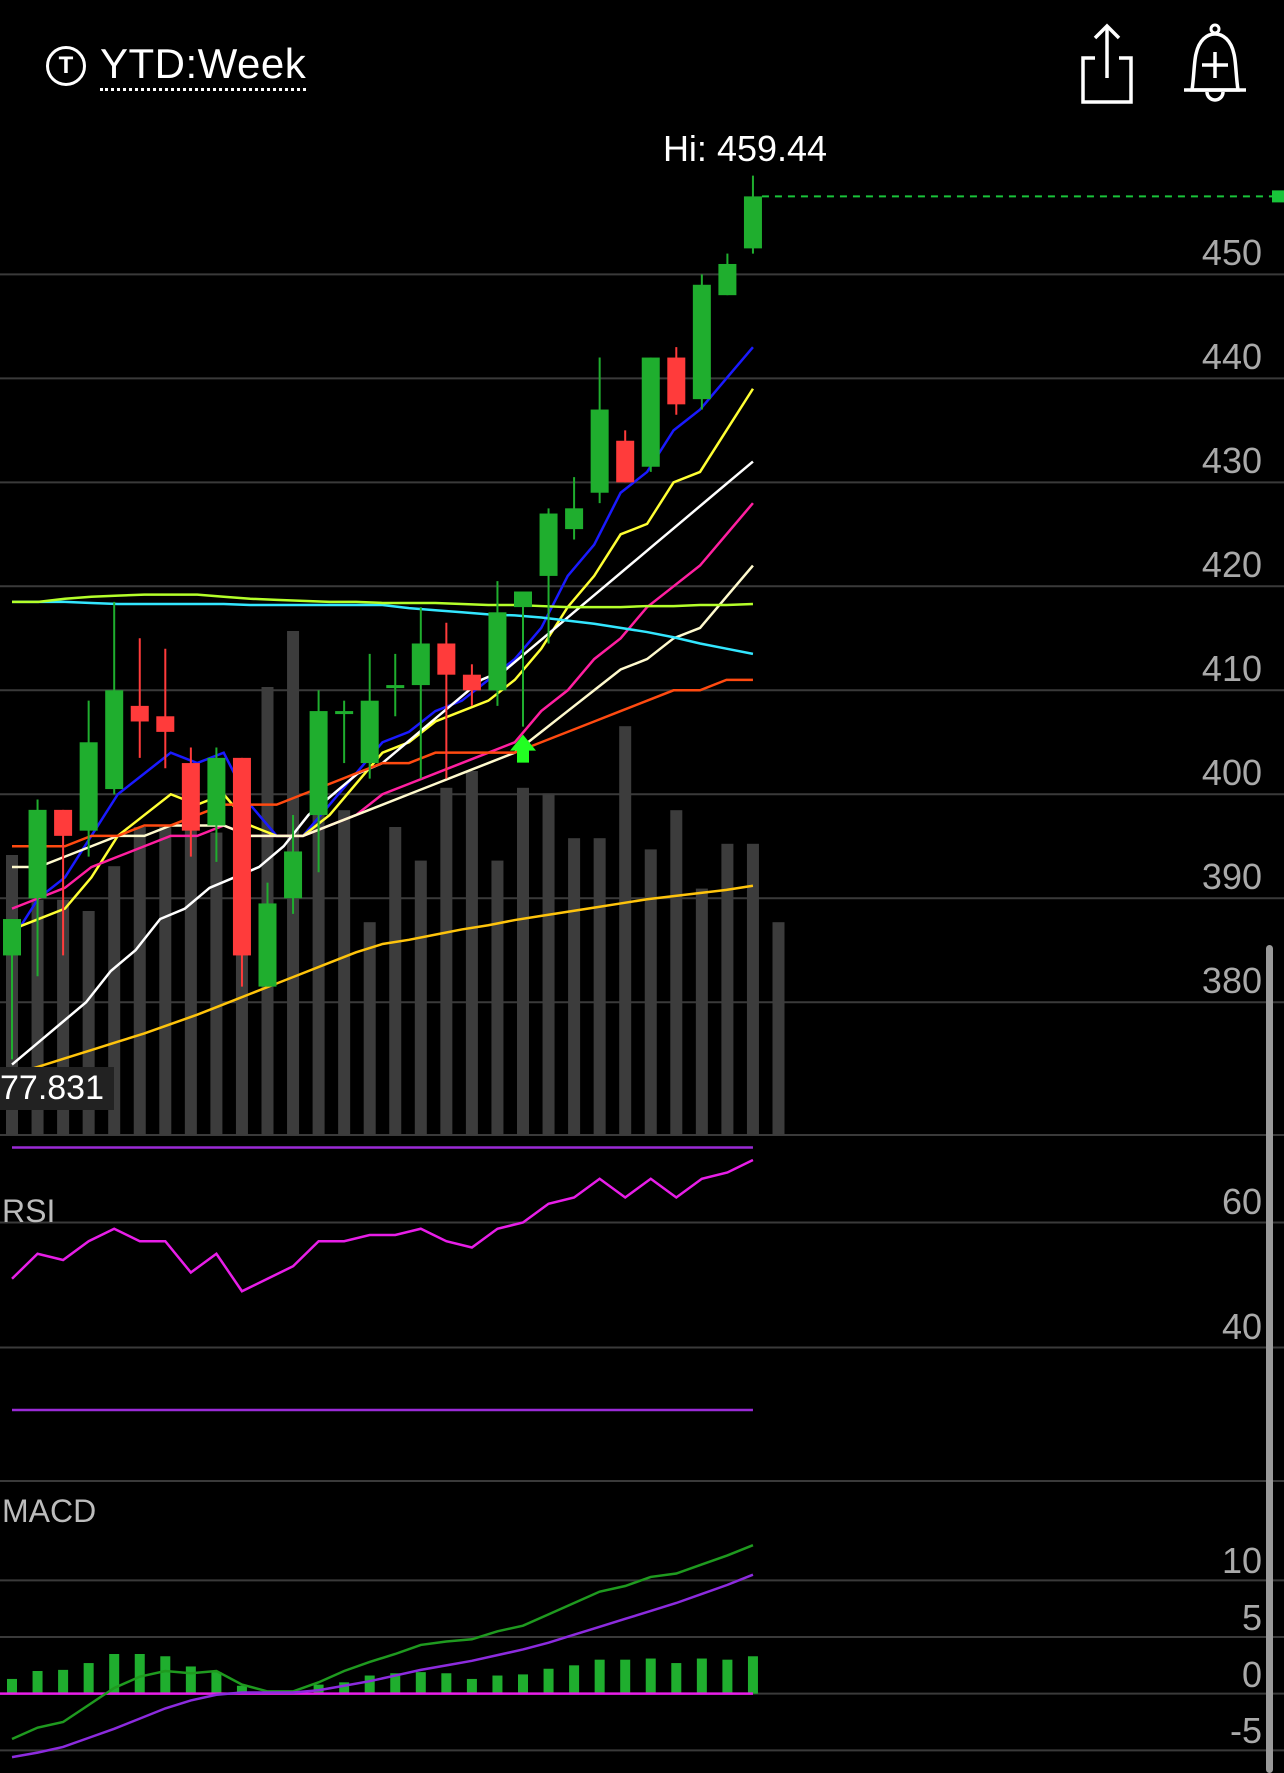 Image resolution: width=1284 pixels, height=1773 pixels. I want to click on add-alert-button, so click(1215, 64).